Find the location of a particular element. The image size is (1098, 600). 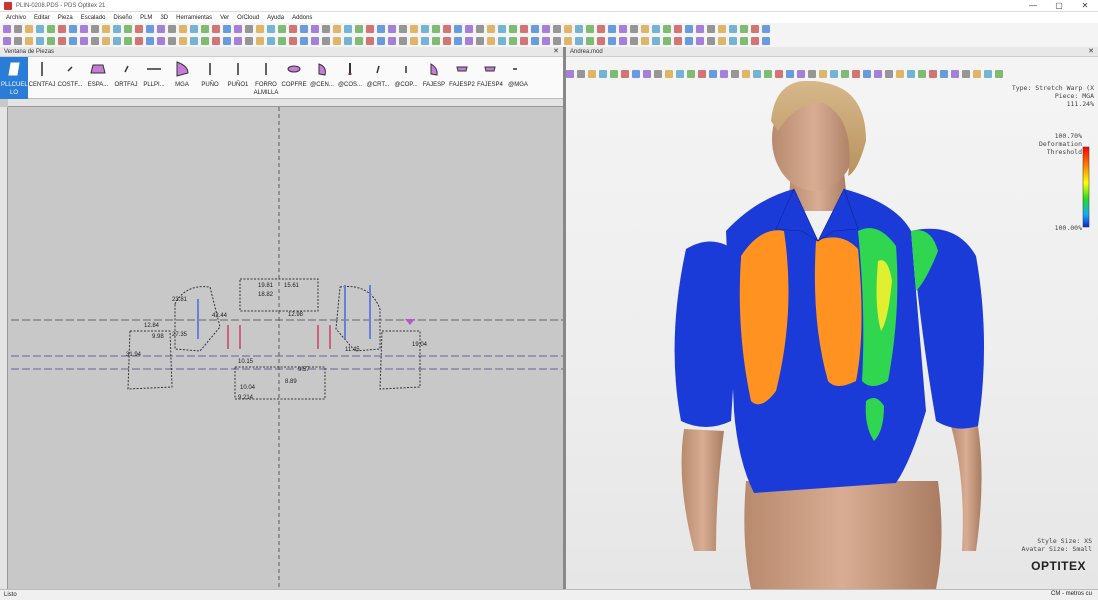

menu-ocloud: O/Cloud is located at coordinates (248, 18).